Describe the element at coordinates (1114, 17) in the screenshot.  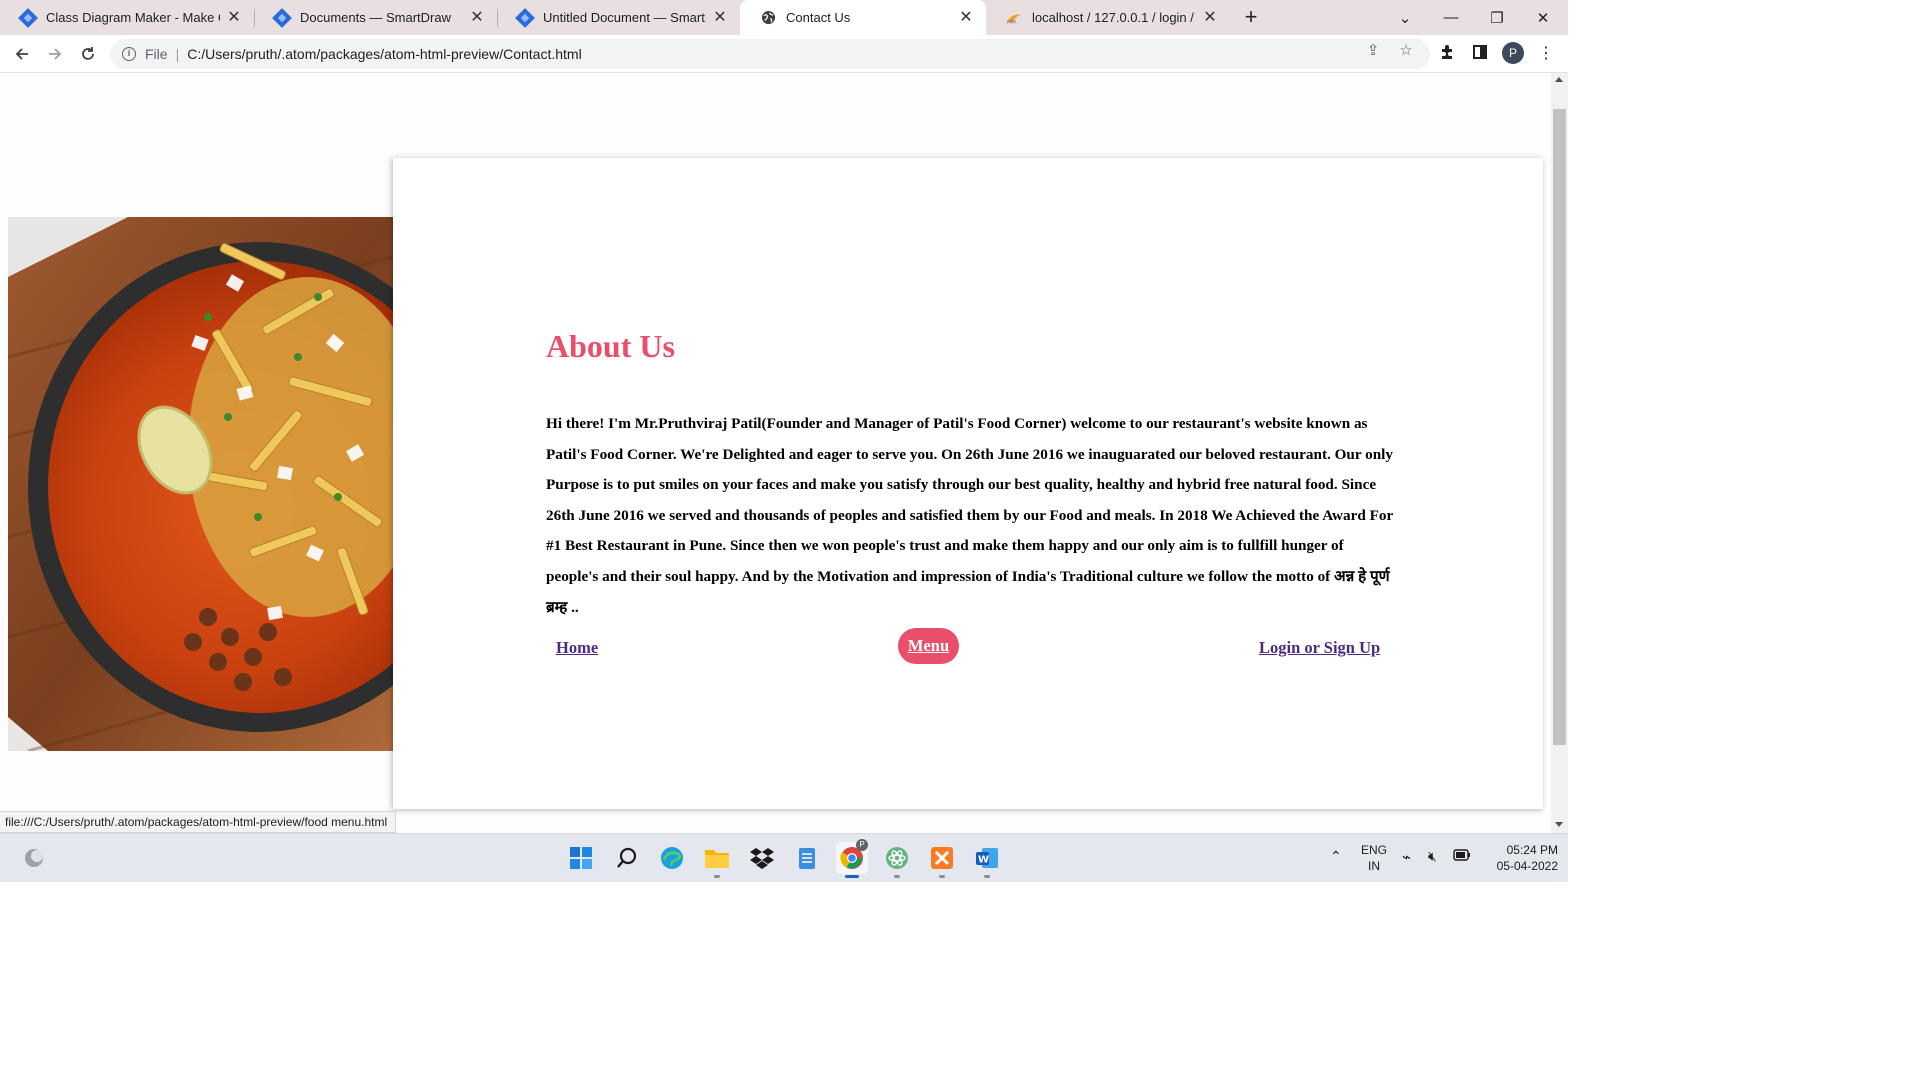
I see `tab-title: localhost / 127.0.0.1 / login / sign` at that location.